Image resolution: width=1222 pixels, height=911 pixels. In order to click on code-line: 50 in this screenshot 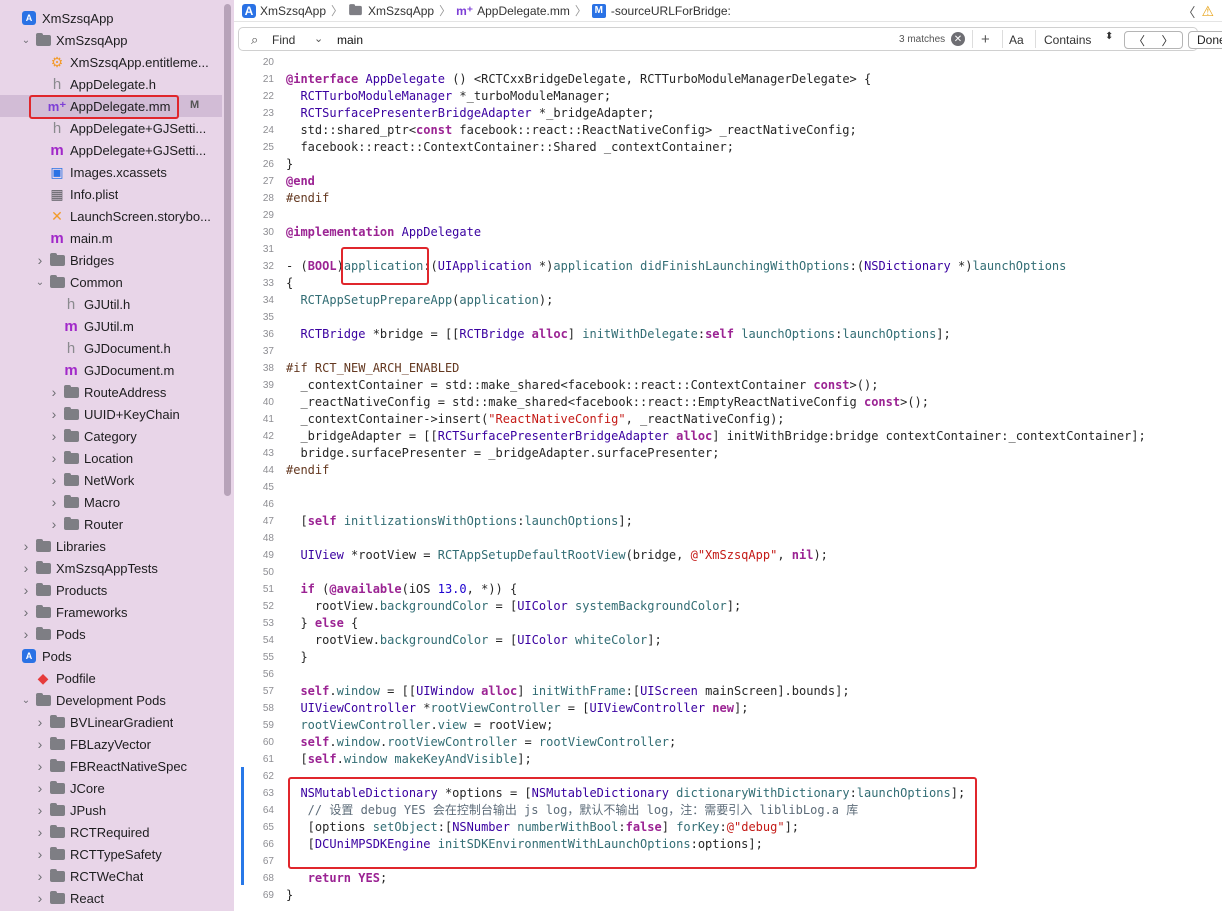, I will do `click(728, 572)`.